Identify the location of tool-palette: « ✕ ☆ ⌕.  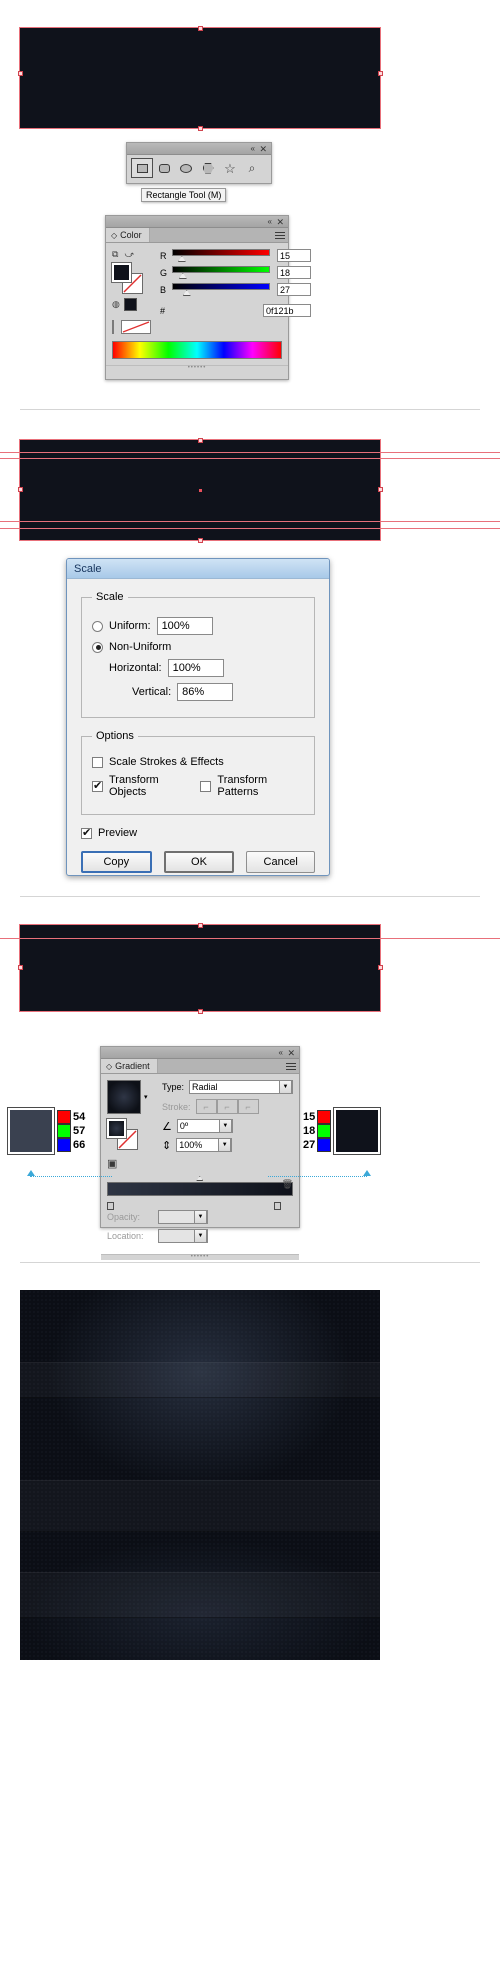
(199, 163).